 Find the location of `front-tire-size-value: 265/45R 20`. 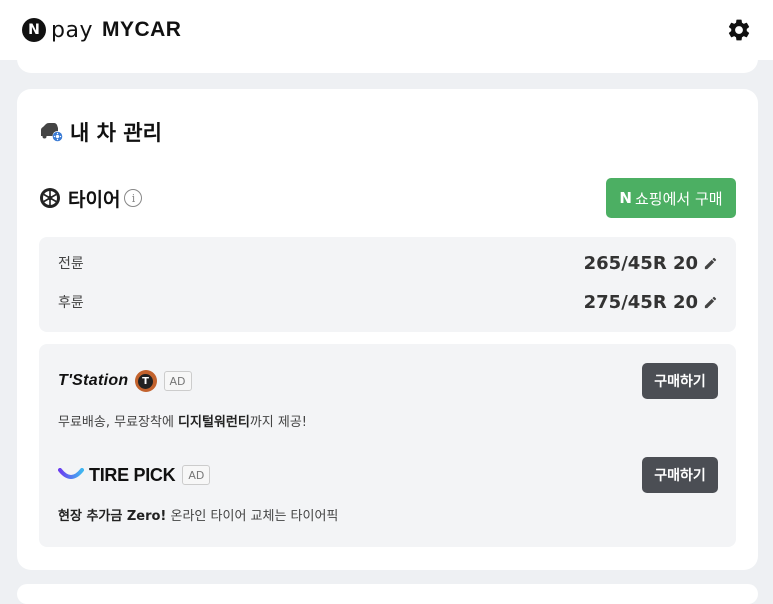

front-tire-size-value: 265/45R 20 is located at coordinates (640, 263).